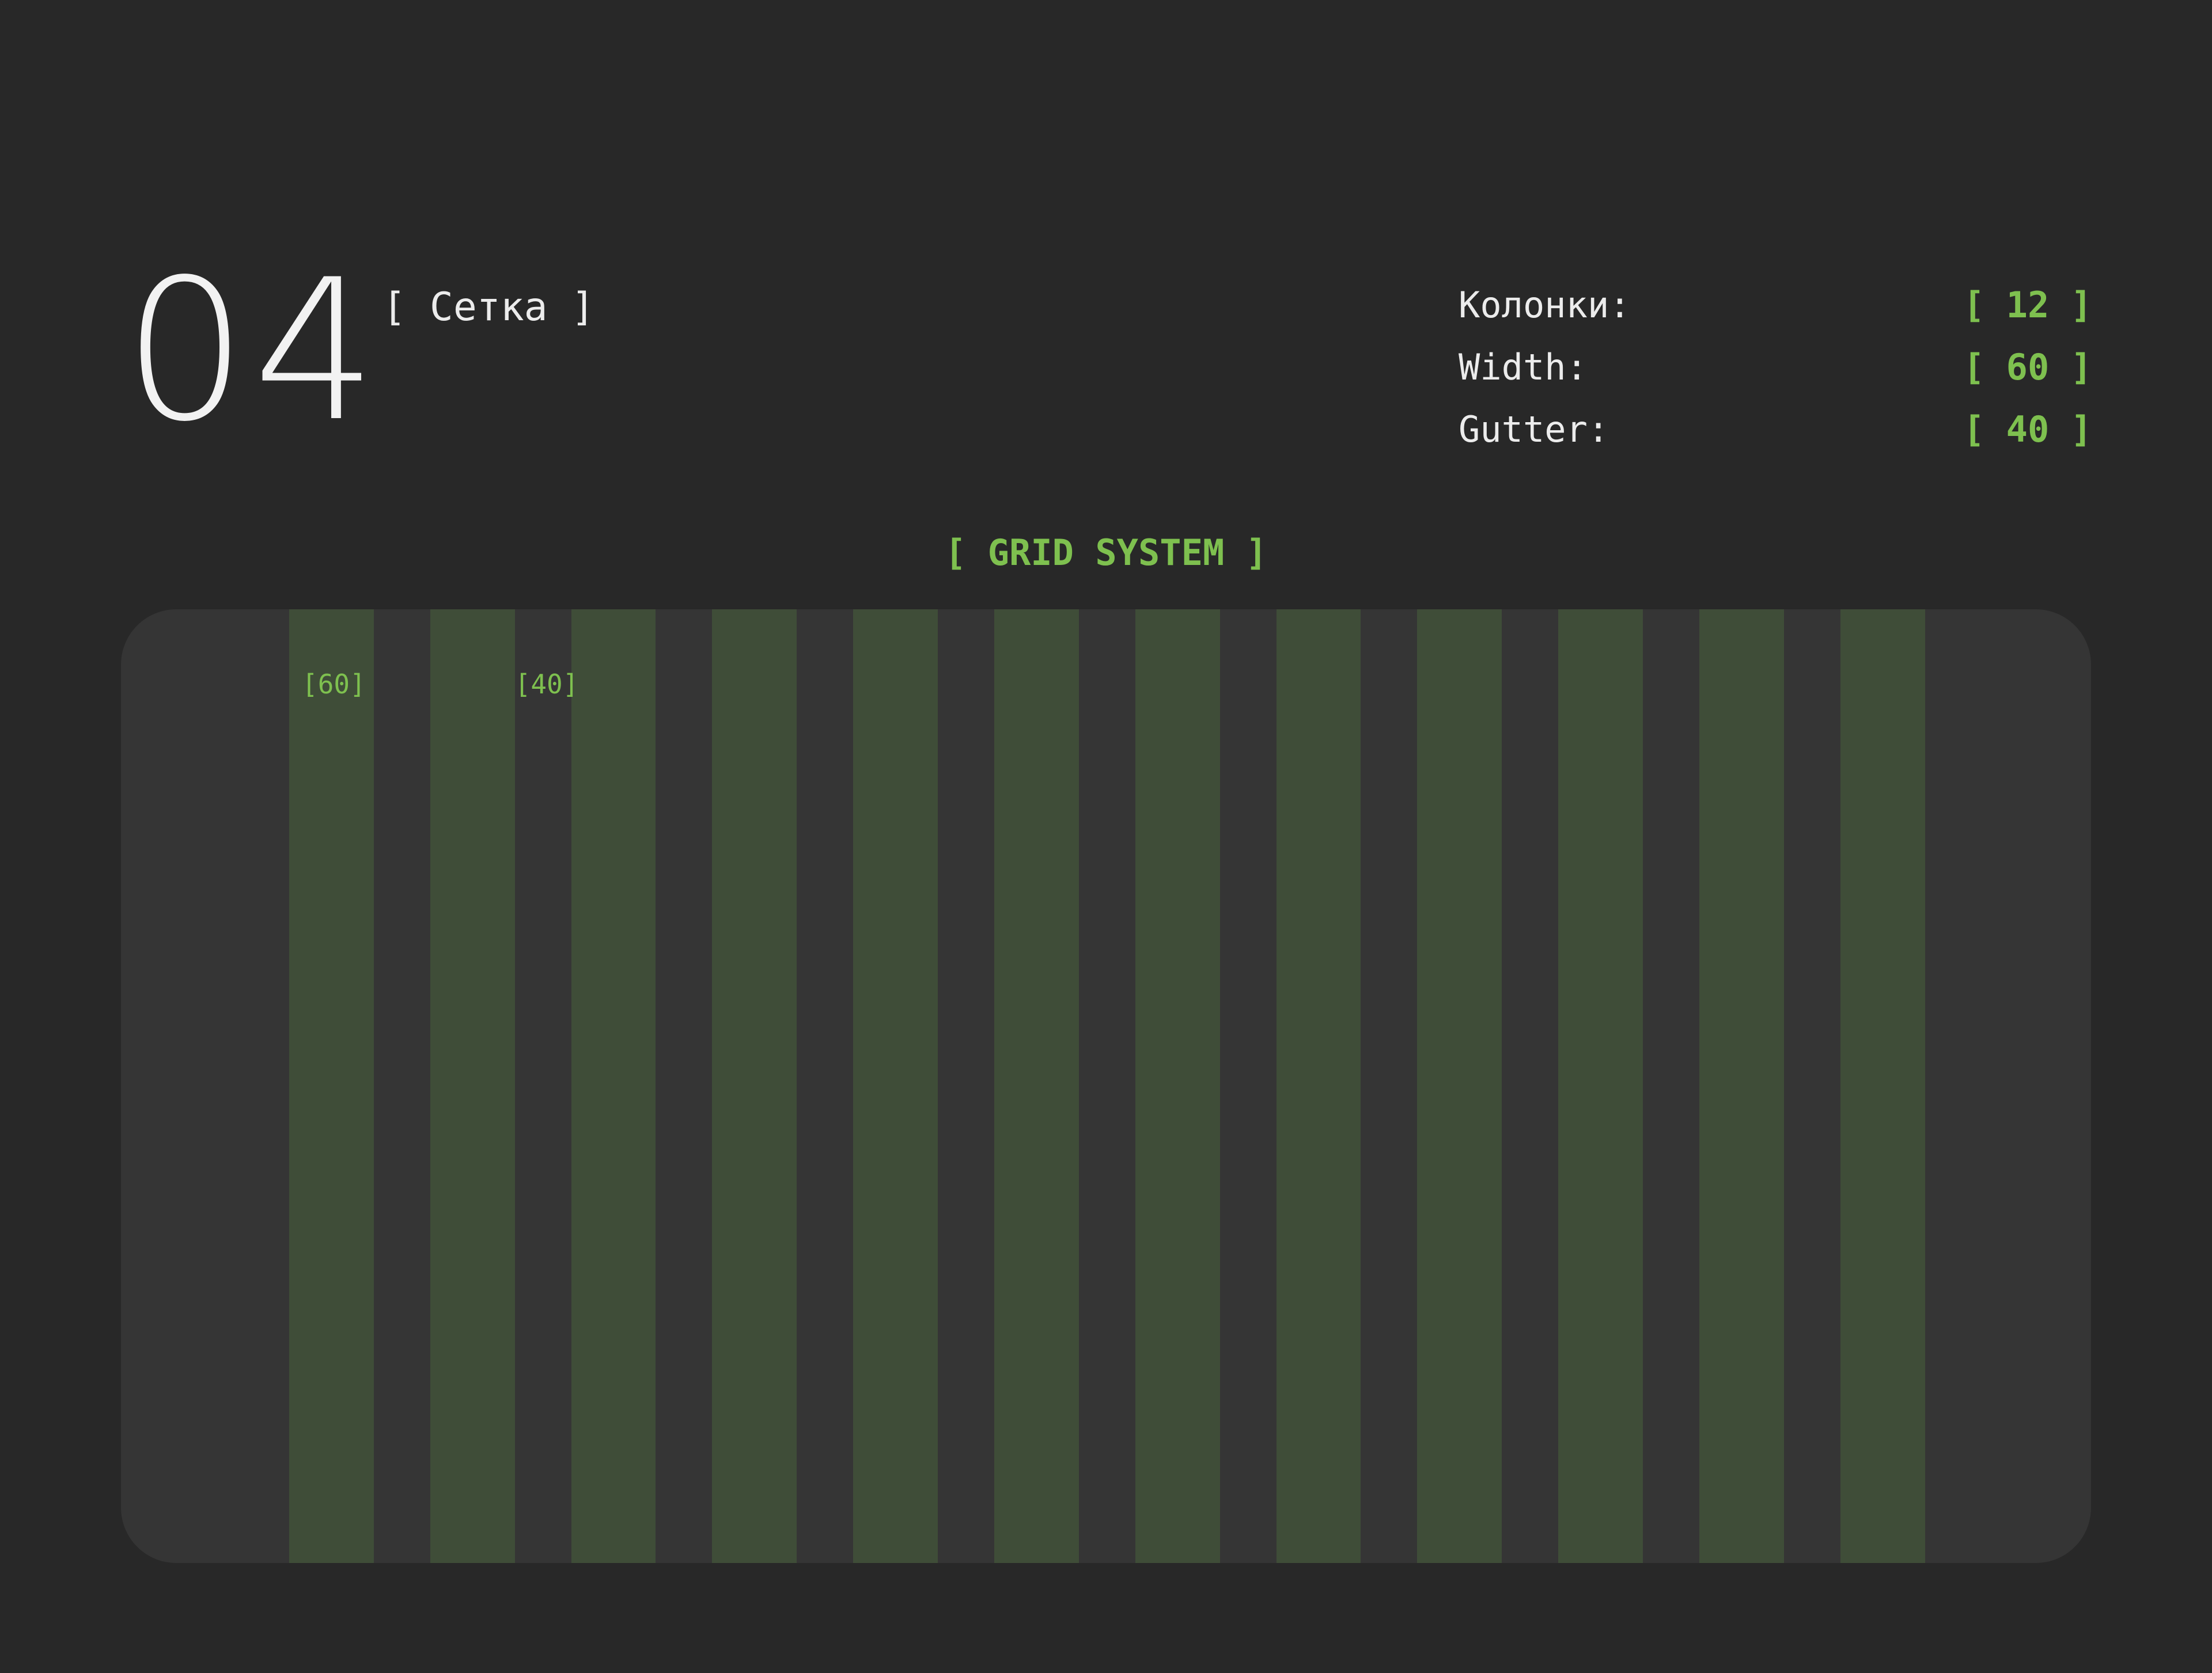  I want to click on spec-label-width: Width:, so click(1523, 367).